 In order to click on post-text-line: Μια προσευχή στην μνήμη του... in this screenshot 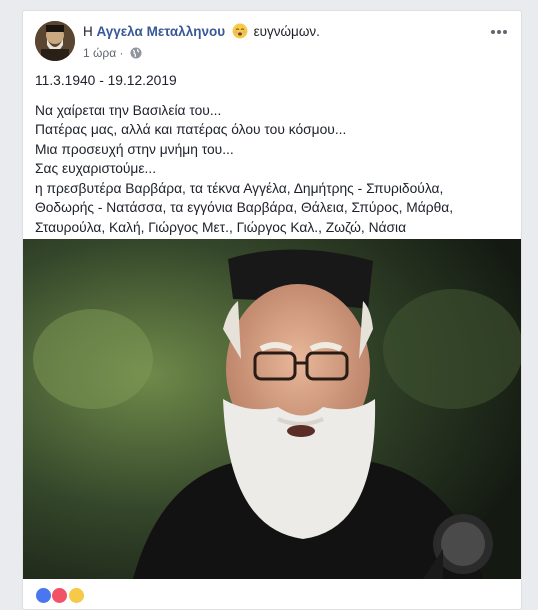, I will do `click(134, 149)`.